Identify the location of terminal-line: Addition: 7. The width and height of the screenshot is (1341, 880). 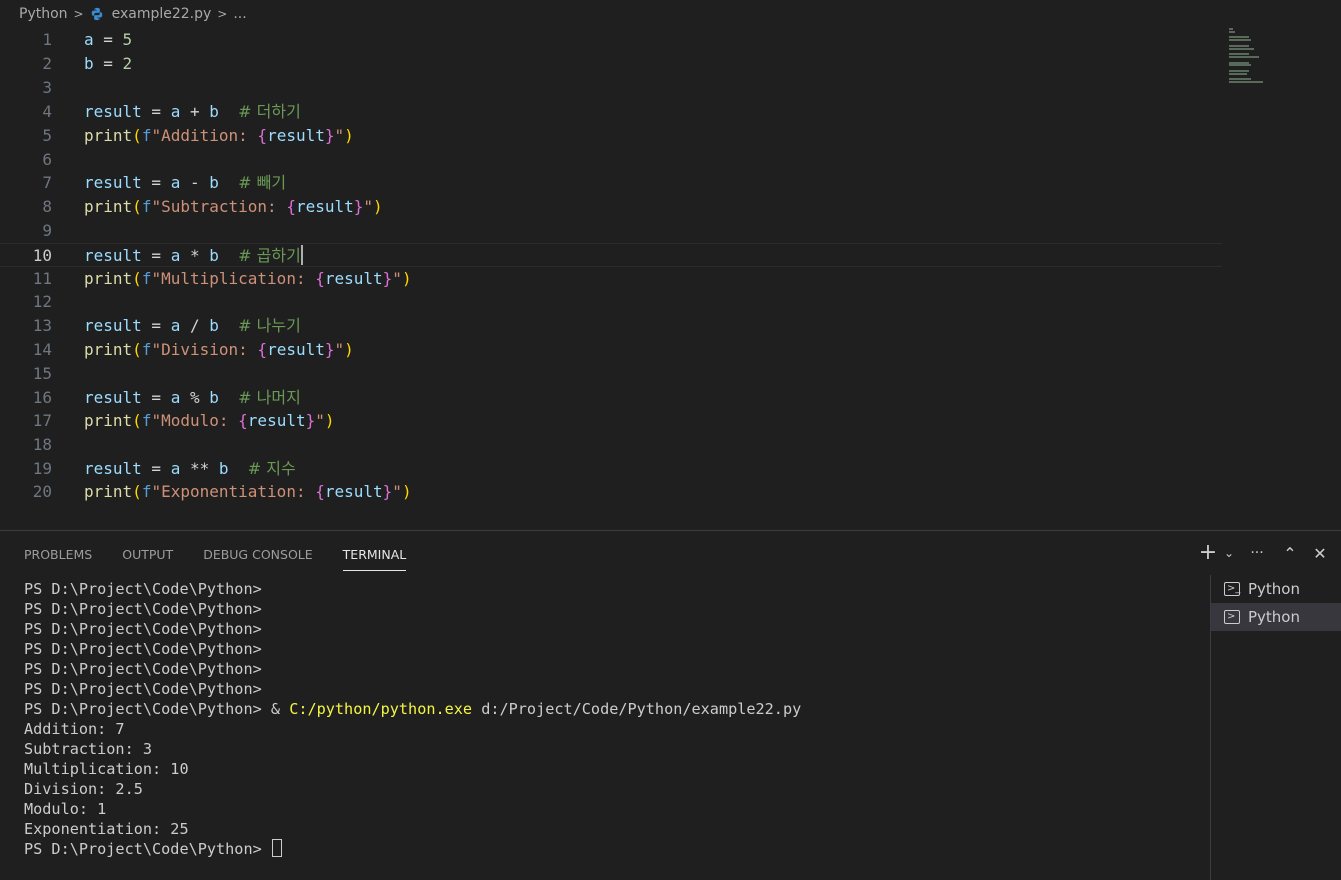
(74, 729).